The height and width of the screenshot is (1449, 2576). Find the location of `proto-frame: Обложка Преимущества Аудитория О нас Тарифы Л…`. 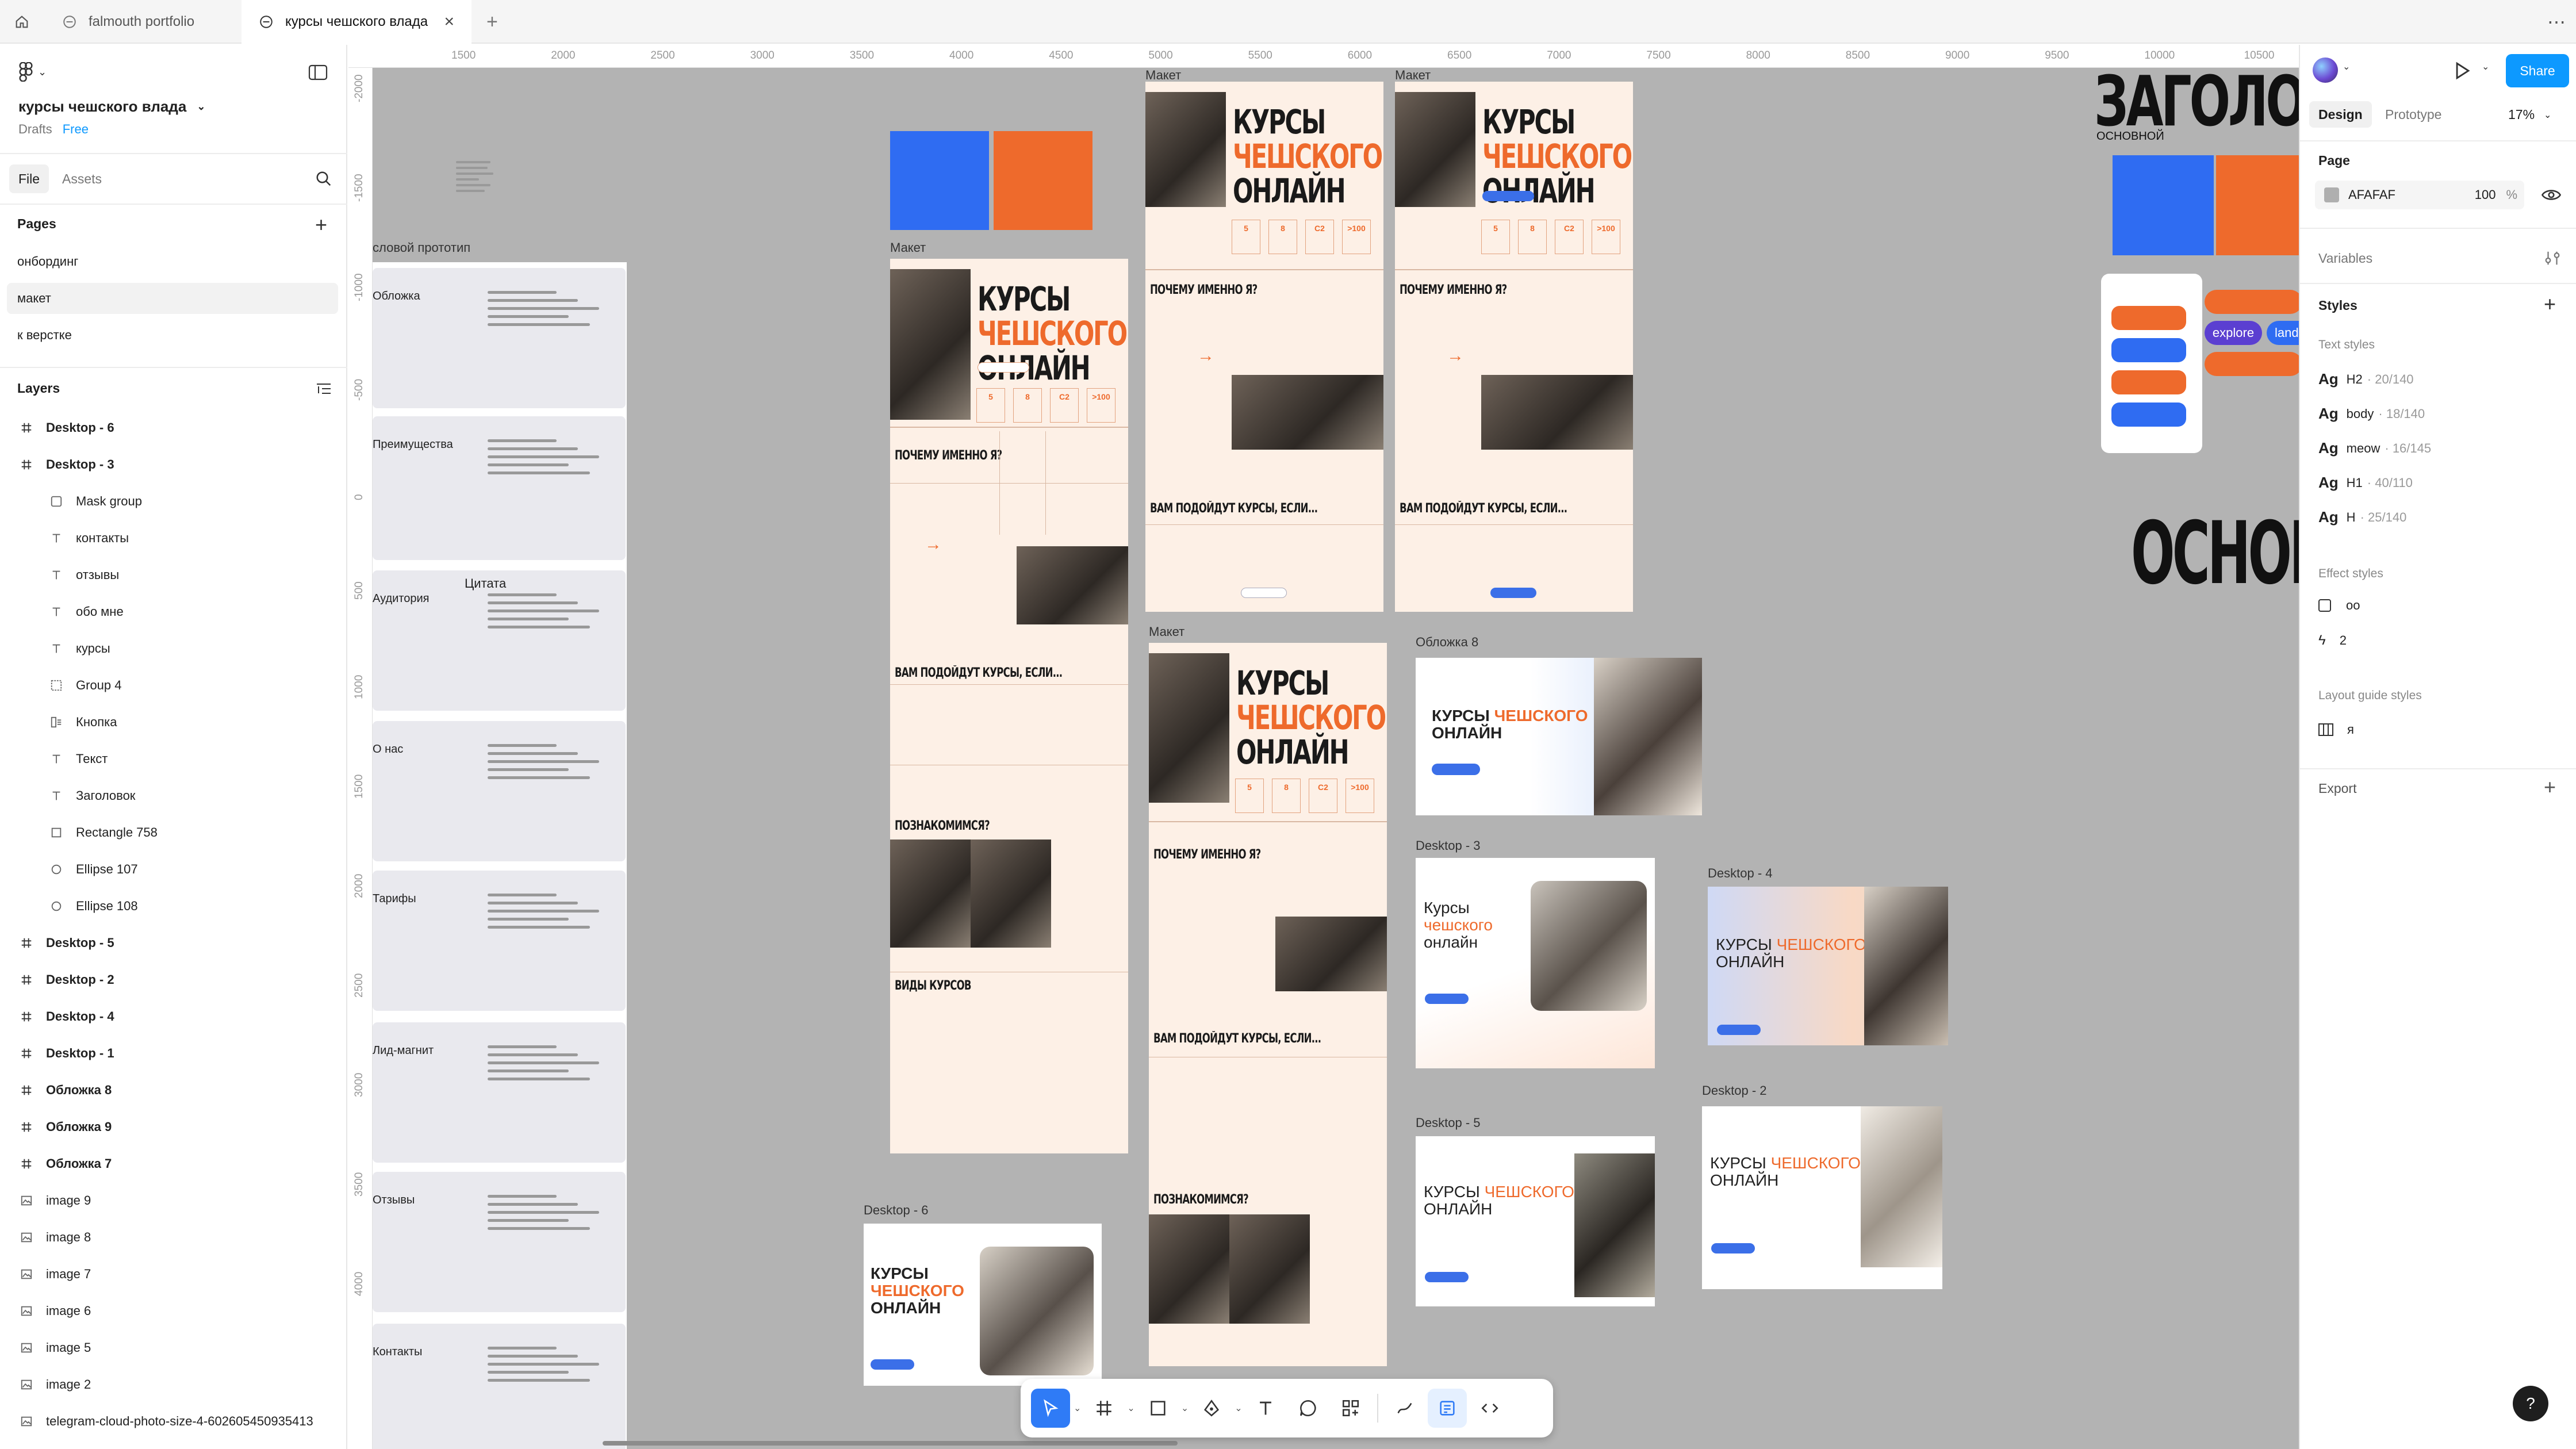

proto-frame: Обложка Преимущества Аудитория О нас Тарифы Л… is located at coordinates (500, 855).